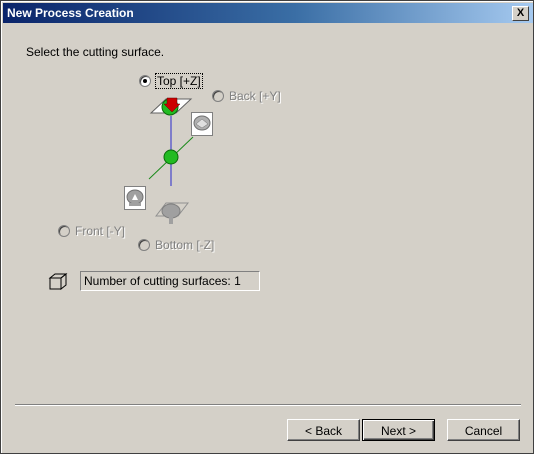 The height and width of the screenshot is (454, 534). Describe the element at coordinates (171, 211) in the screenshot. I see `bottom-sphere-icon` at that location.